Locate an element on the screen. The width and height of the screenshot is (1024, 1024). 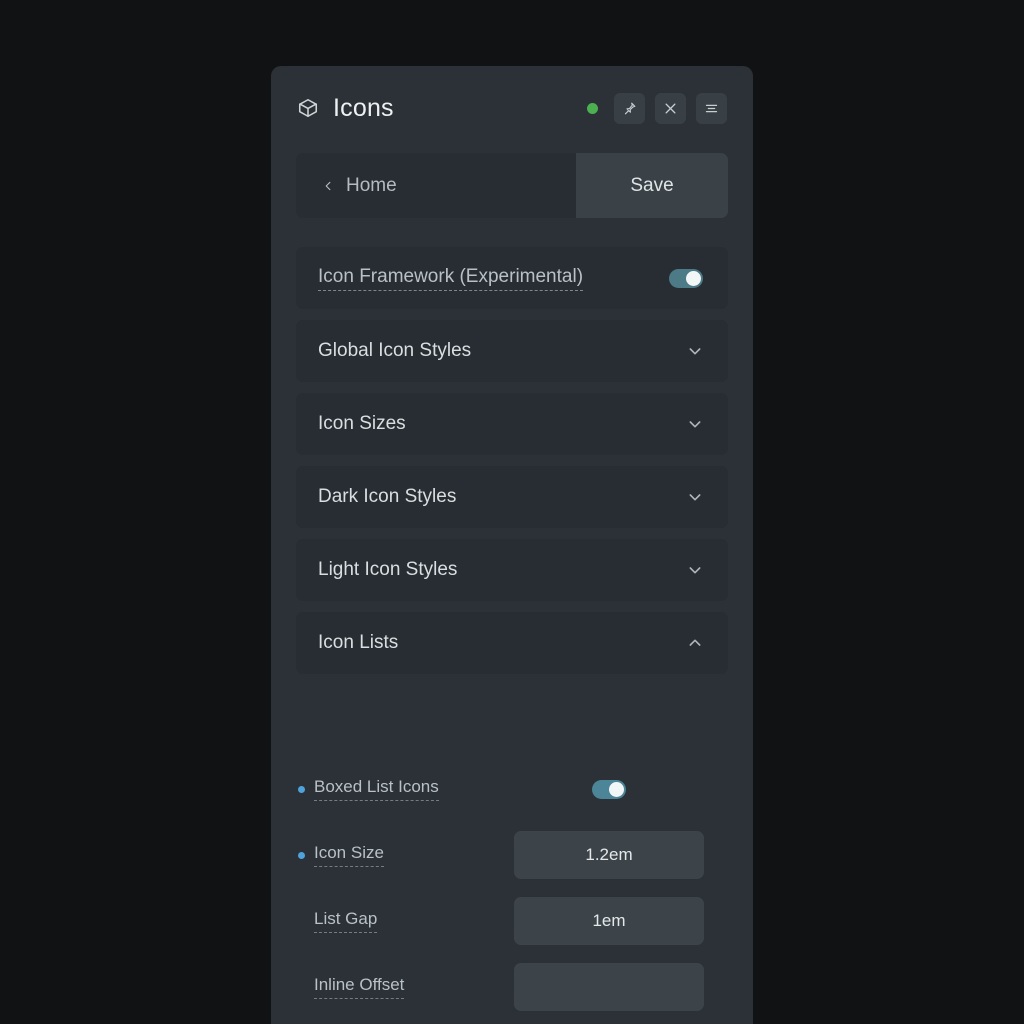
field-label: Inline Offset is located at coordinates (359, 987).